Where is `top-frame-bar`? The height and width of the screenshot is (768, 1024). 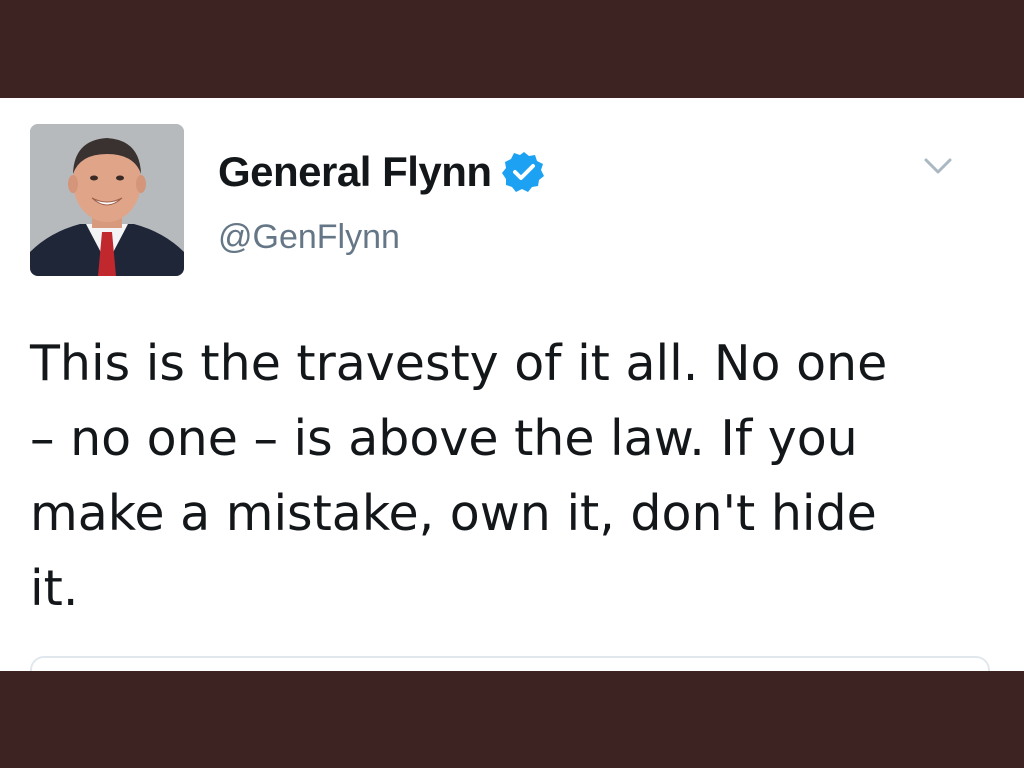
top-frame-bar is located at coordinates (512, 49).